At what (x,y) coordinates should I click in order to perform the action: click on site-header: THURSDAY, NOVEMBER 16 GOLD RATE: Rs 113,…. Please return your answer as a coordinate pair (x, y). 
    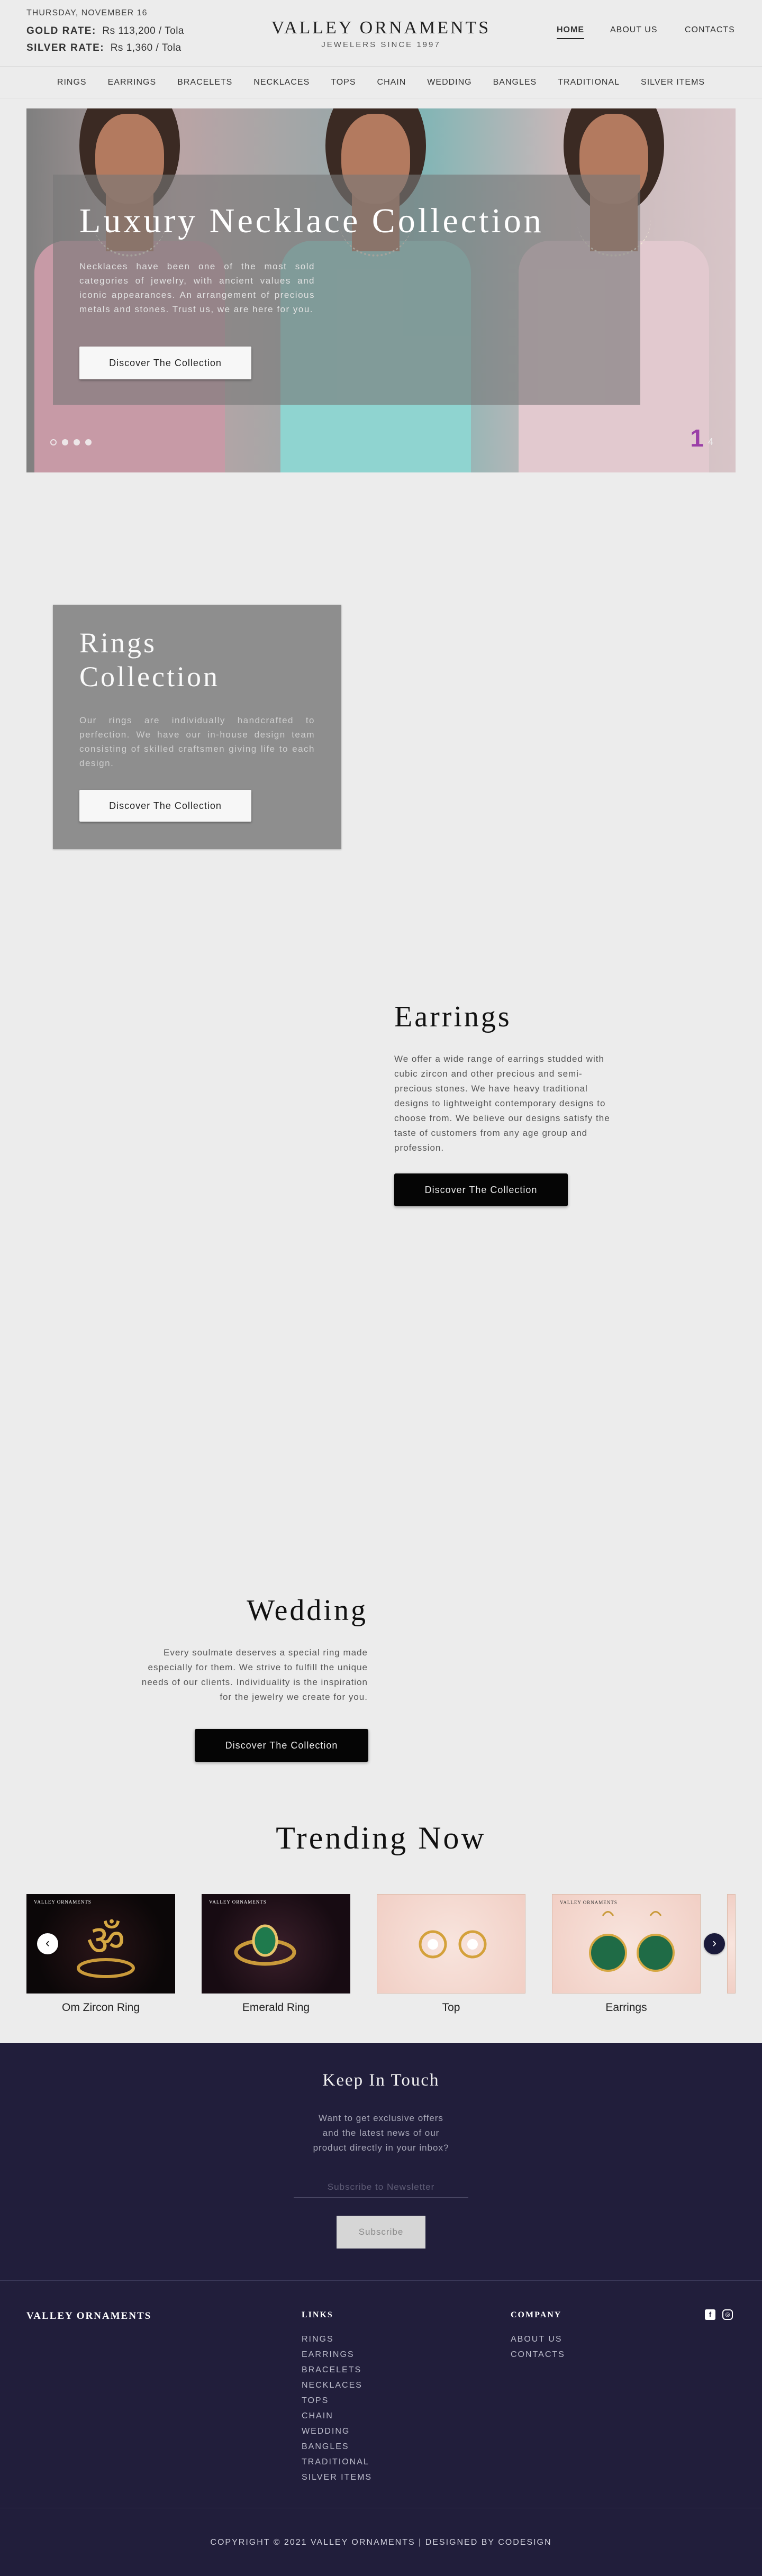
    Looking at the image, I should click on (381, 33).